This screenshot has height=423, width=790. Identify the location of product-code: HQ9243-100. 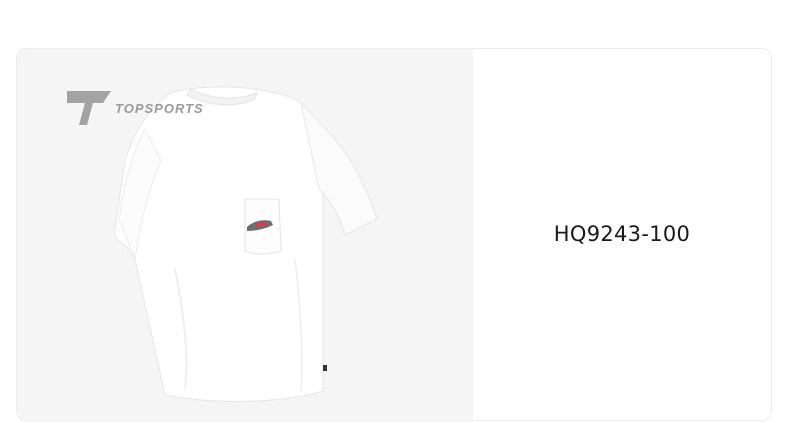
(622, 233).